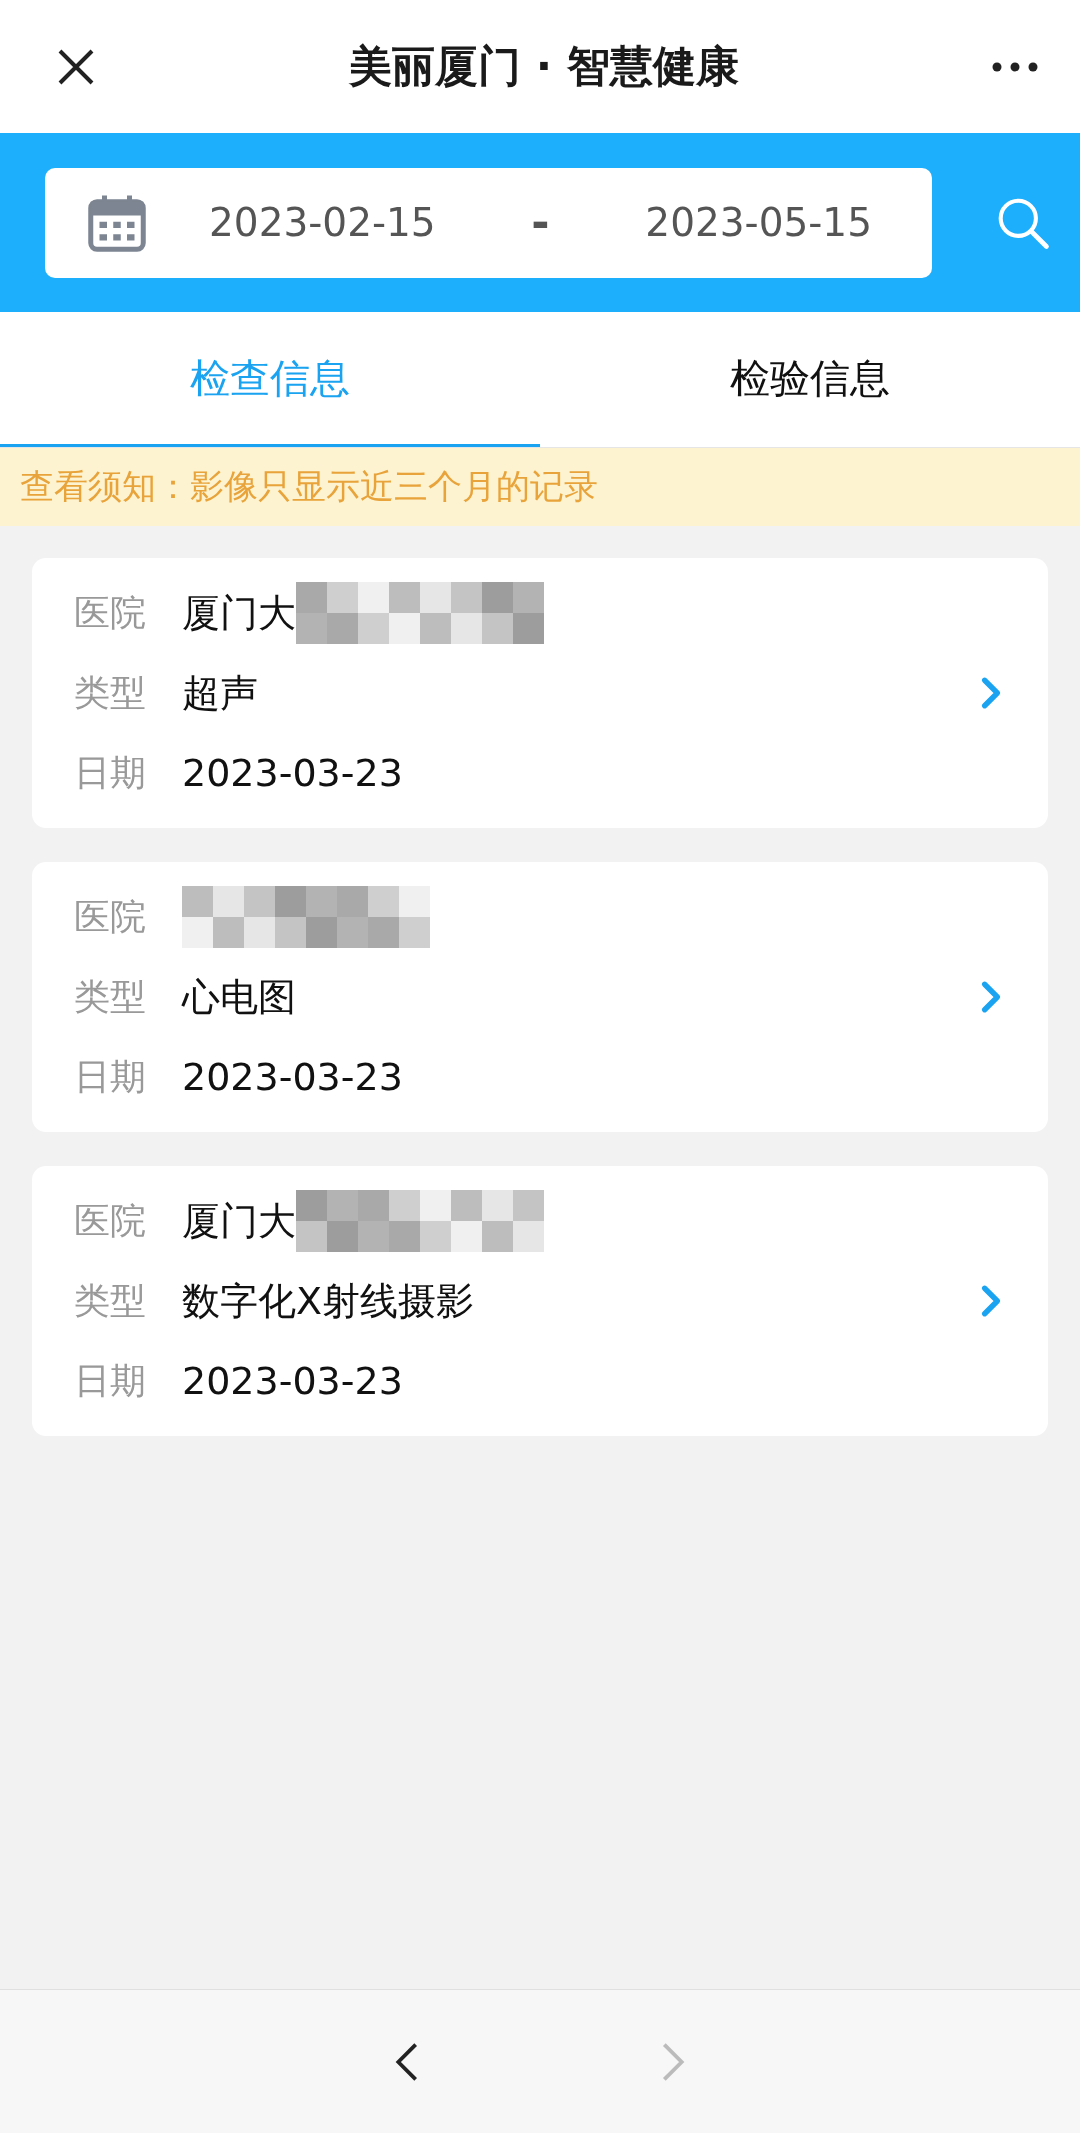 This screenshot has height=2133, width=1080. I want to click on record-card: 医院 厦门大 类型 超声 日期 2023-03-23, so click(540, 693).